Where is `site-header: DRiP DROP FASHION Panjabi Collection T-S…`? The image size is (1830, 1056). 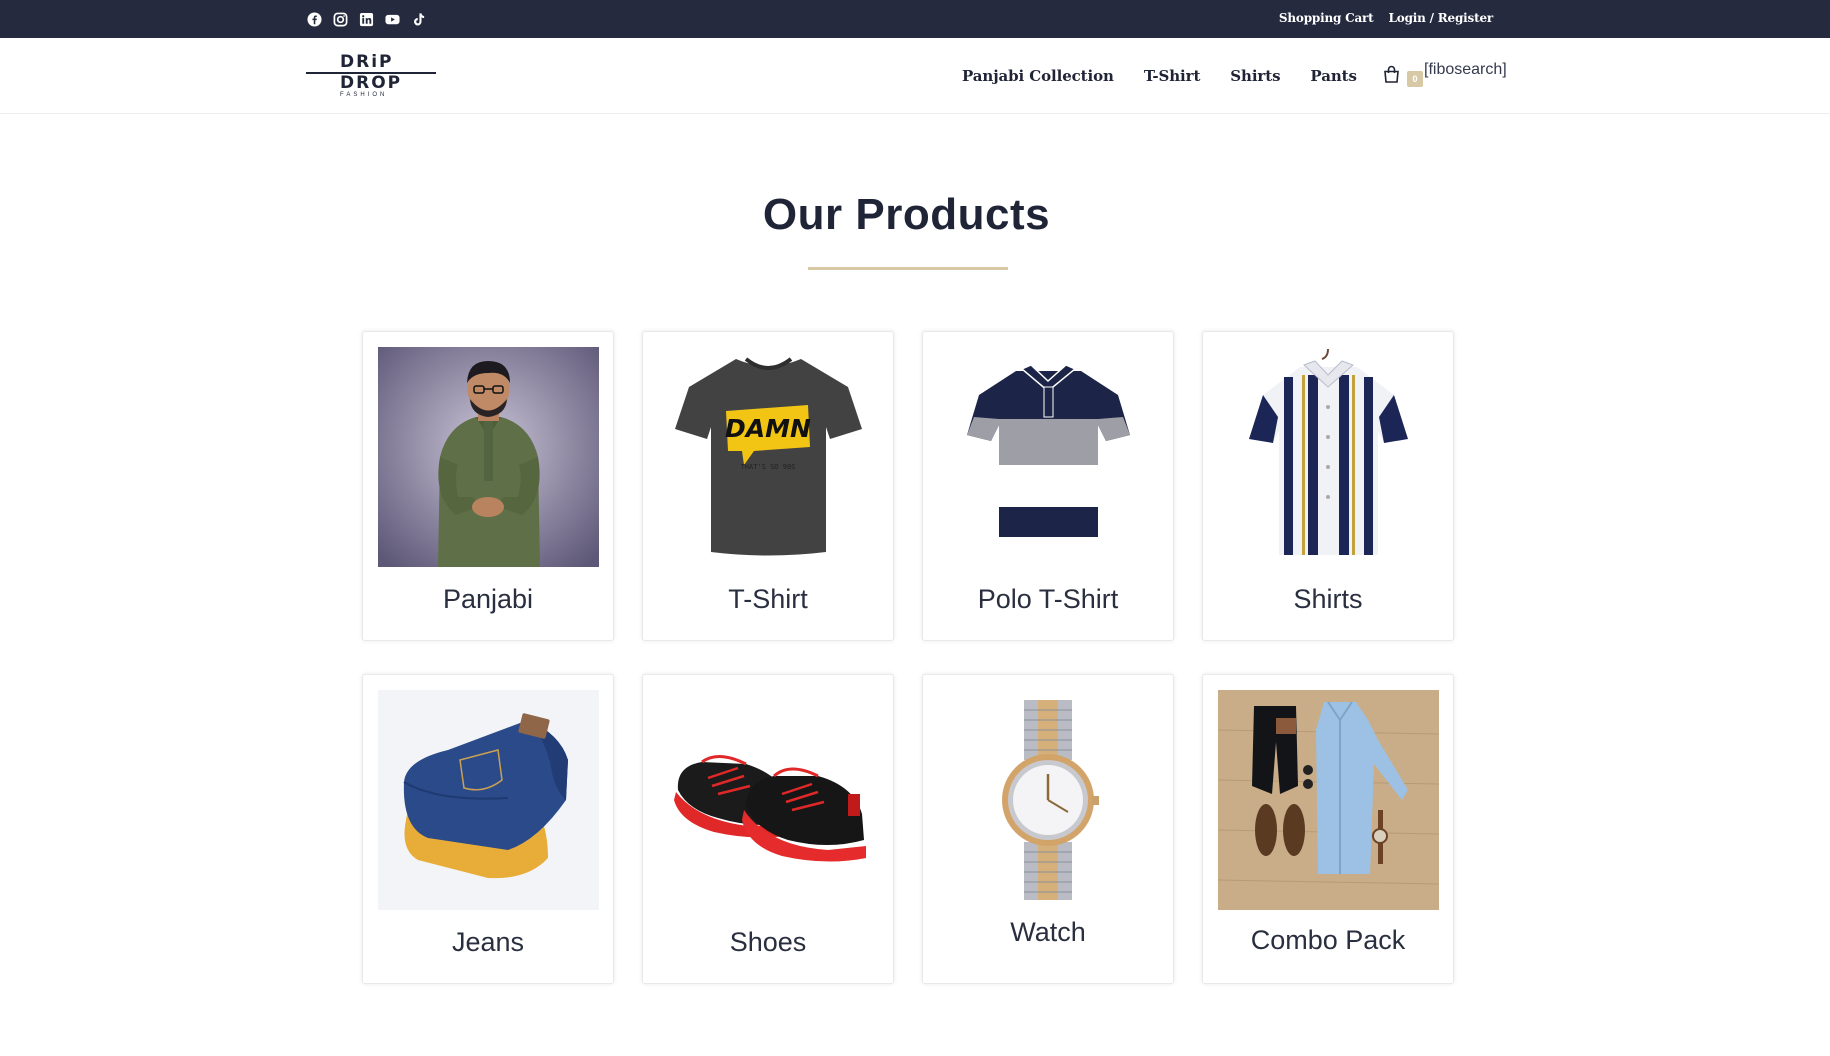
site-header: DRiP DROP FASHION Panjabi Collection T-S… is located at coordinates (915, 76).